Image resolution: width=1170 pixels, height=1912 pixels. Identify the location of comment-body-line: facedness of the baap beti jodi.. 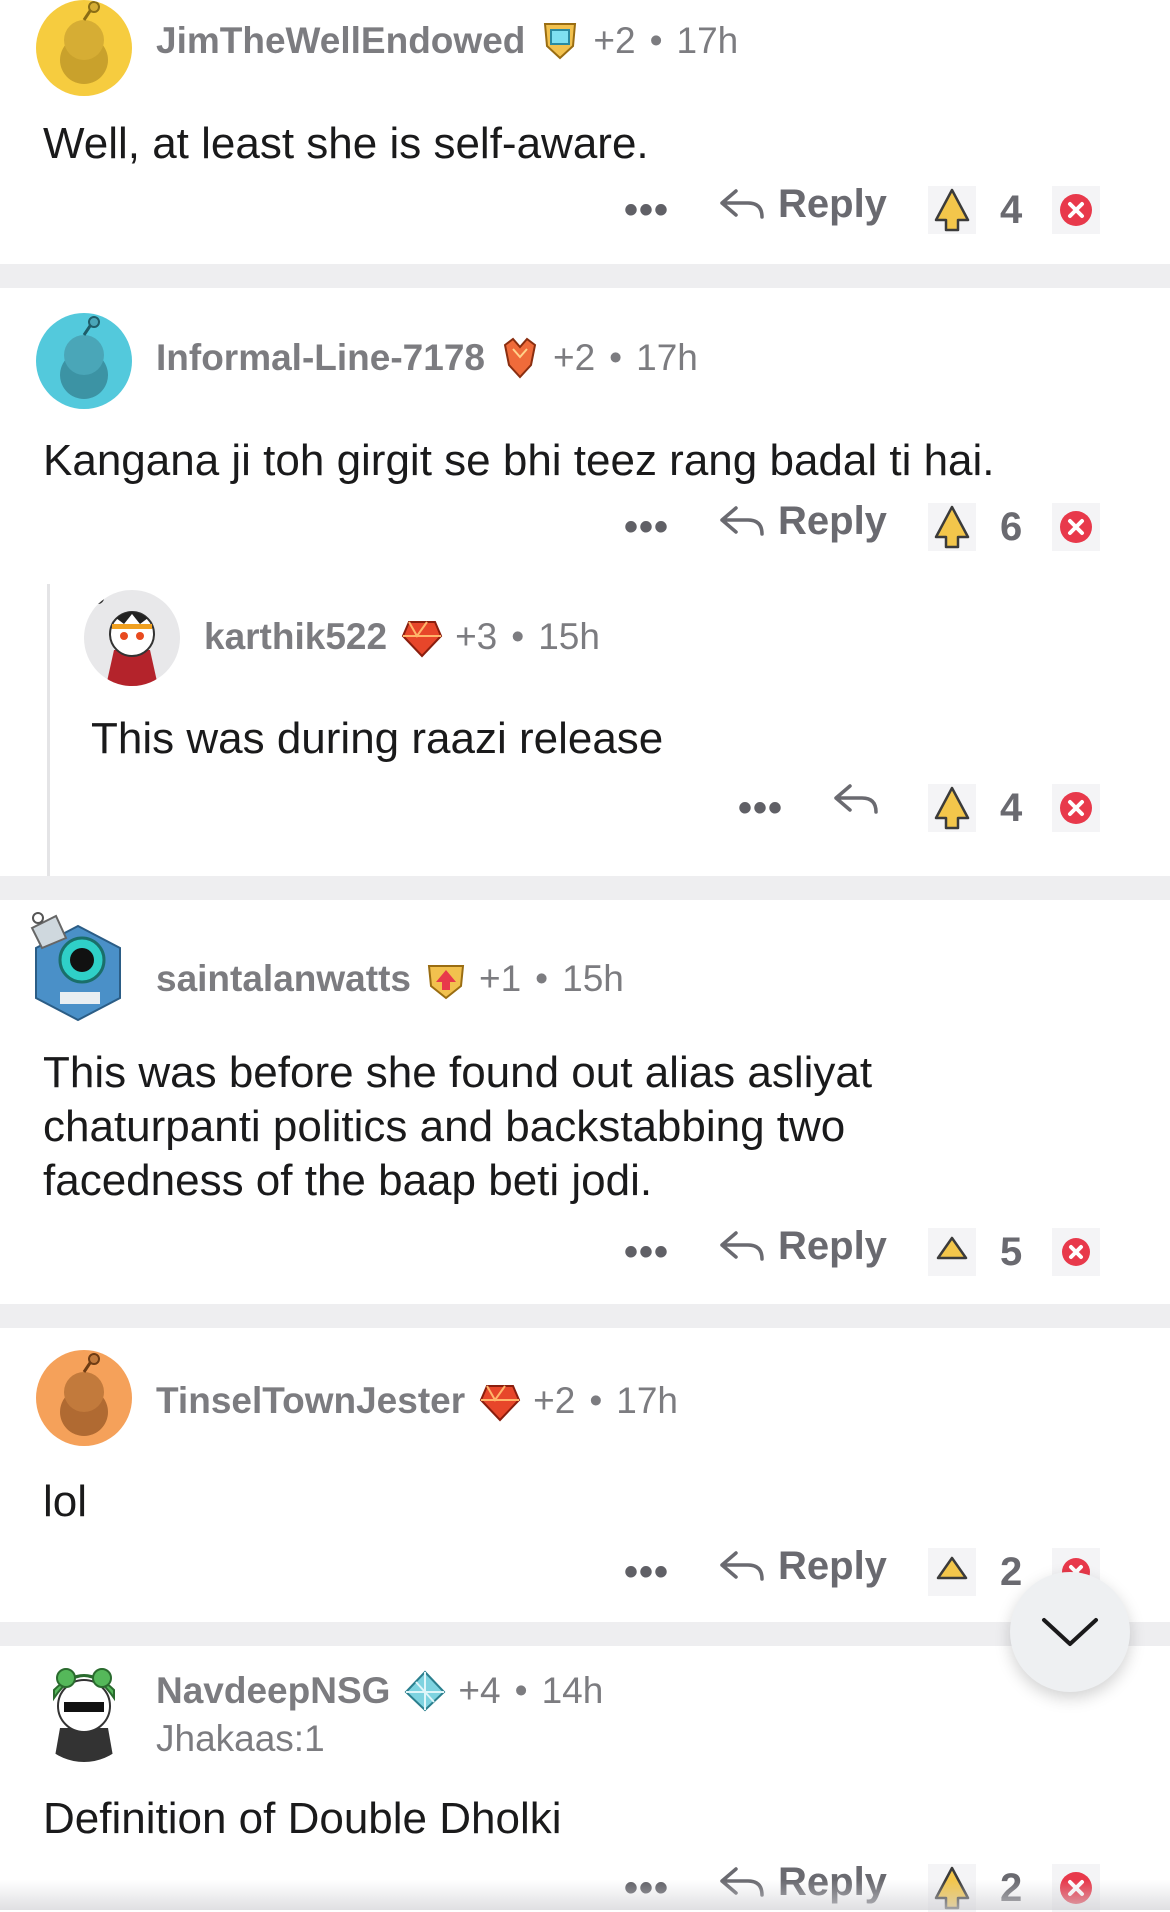
(348, 1180).